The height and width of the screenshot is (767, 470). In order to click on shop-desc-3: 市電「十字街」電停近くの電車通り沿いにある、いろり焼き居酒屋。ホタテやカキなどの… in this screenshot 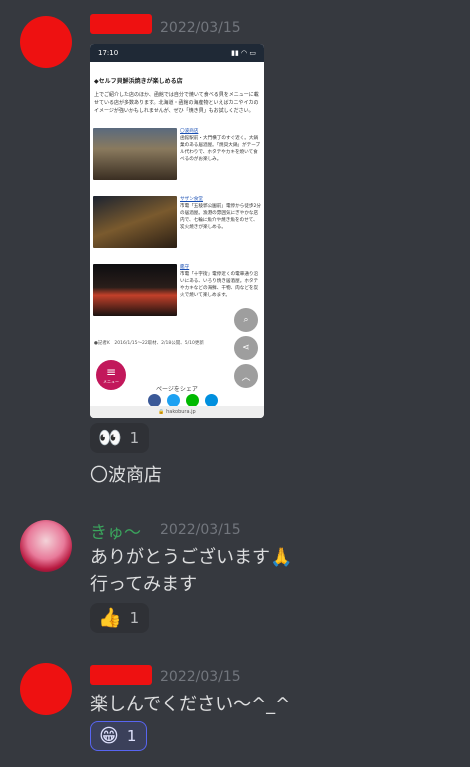, I will do `click(219, 285)`.